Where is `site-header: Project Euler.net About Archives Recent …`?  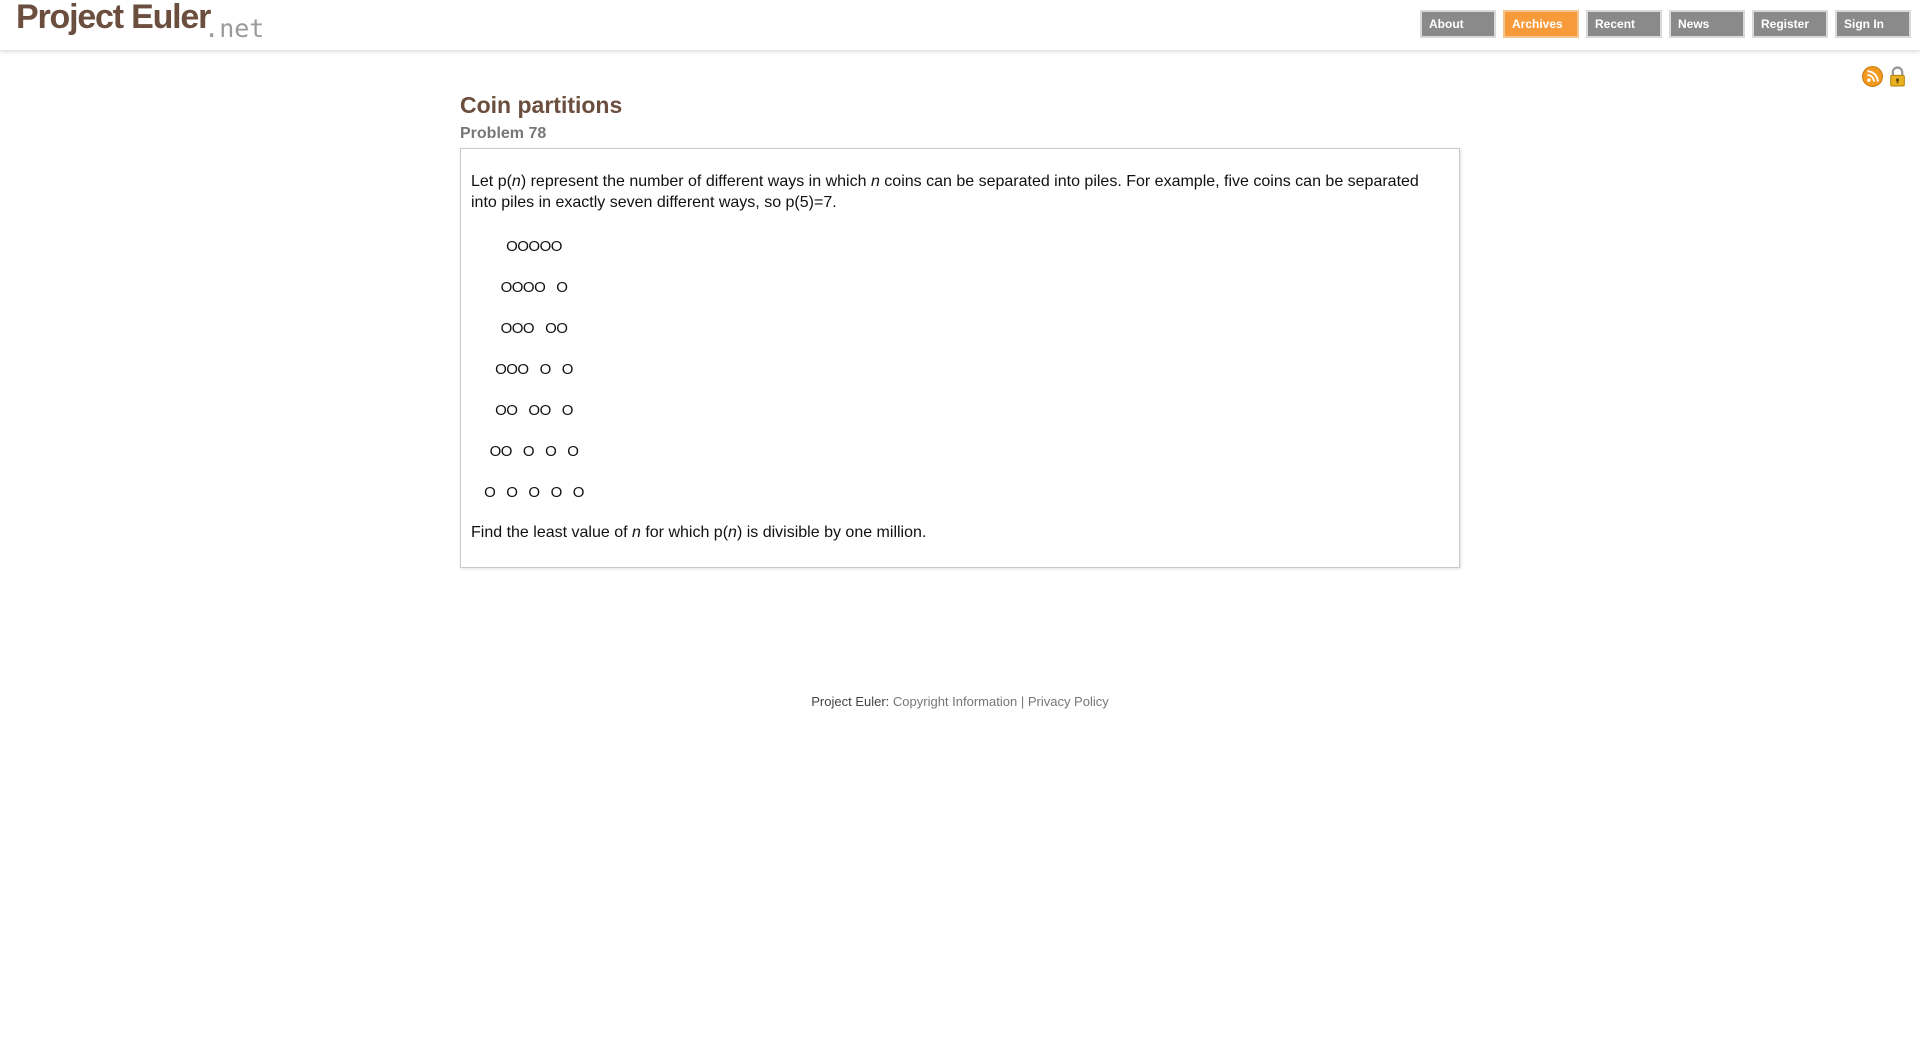 site-header: Project Euler.net About Archives Recent … is located at coordinates (960, 25).